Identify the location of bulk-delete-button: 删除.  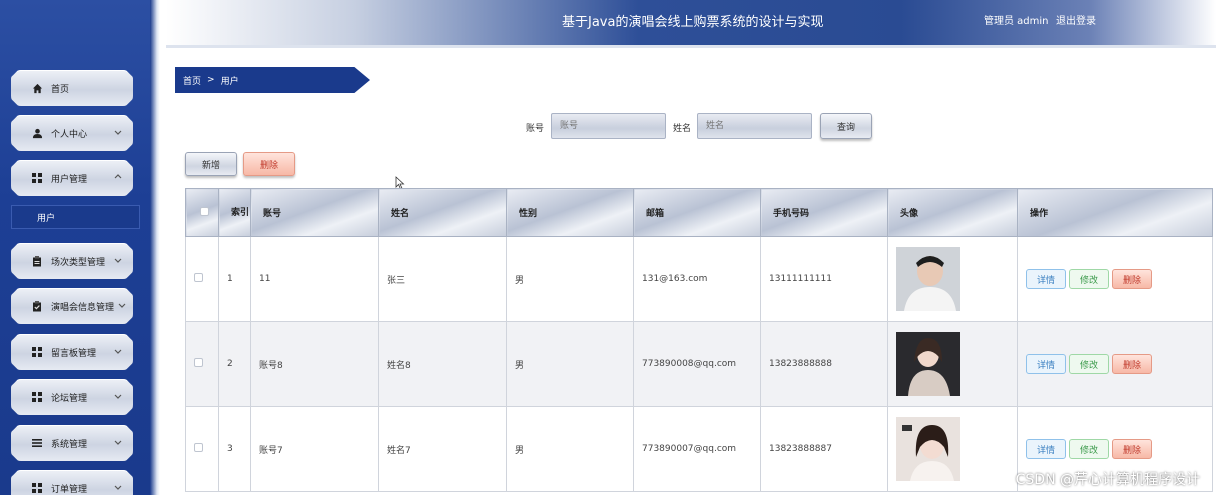
(269, 164).